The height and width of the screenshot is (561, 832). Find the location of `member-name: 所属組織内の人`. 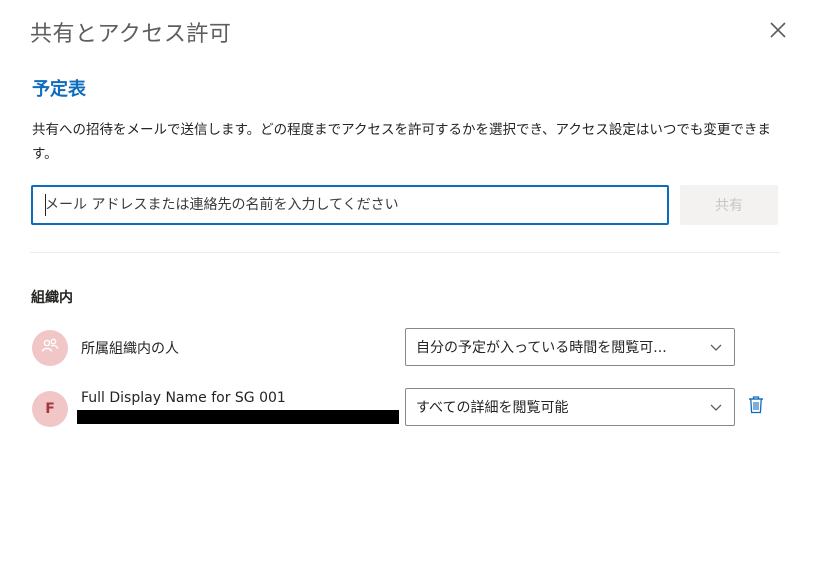

member-name: 所属組織内の人 is located at coordinates (130, 349).